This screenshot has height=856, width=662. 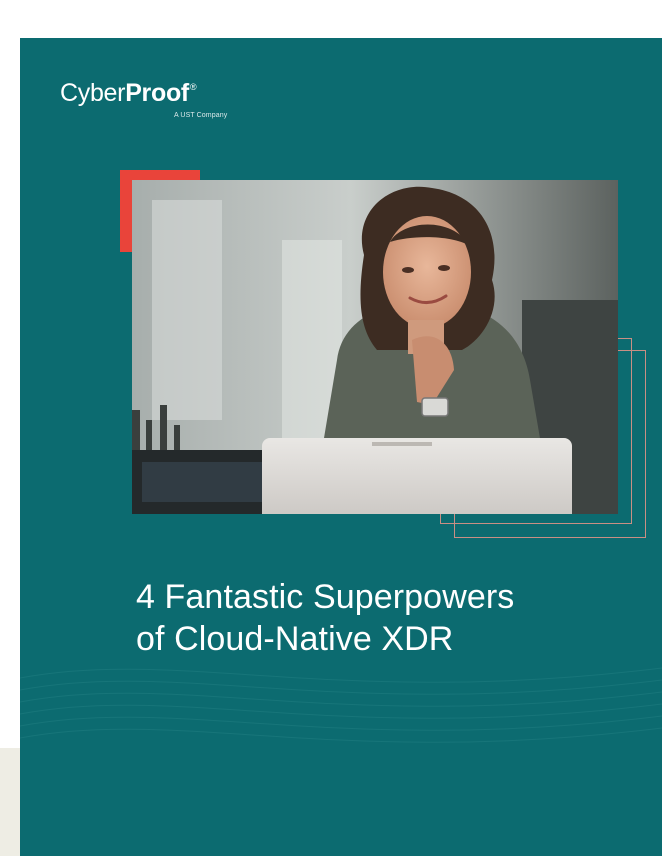 What do you see at coordinates (325, 597) in the screenshot?
I see `cover-title-line1: 4 Fantastic Superpowers` at bounding box center [325, 597].